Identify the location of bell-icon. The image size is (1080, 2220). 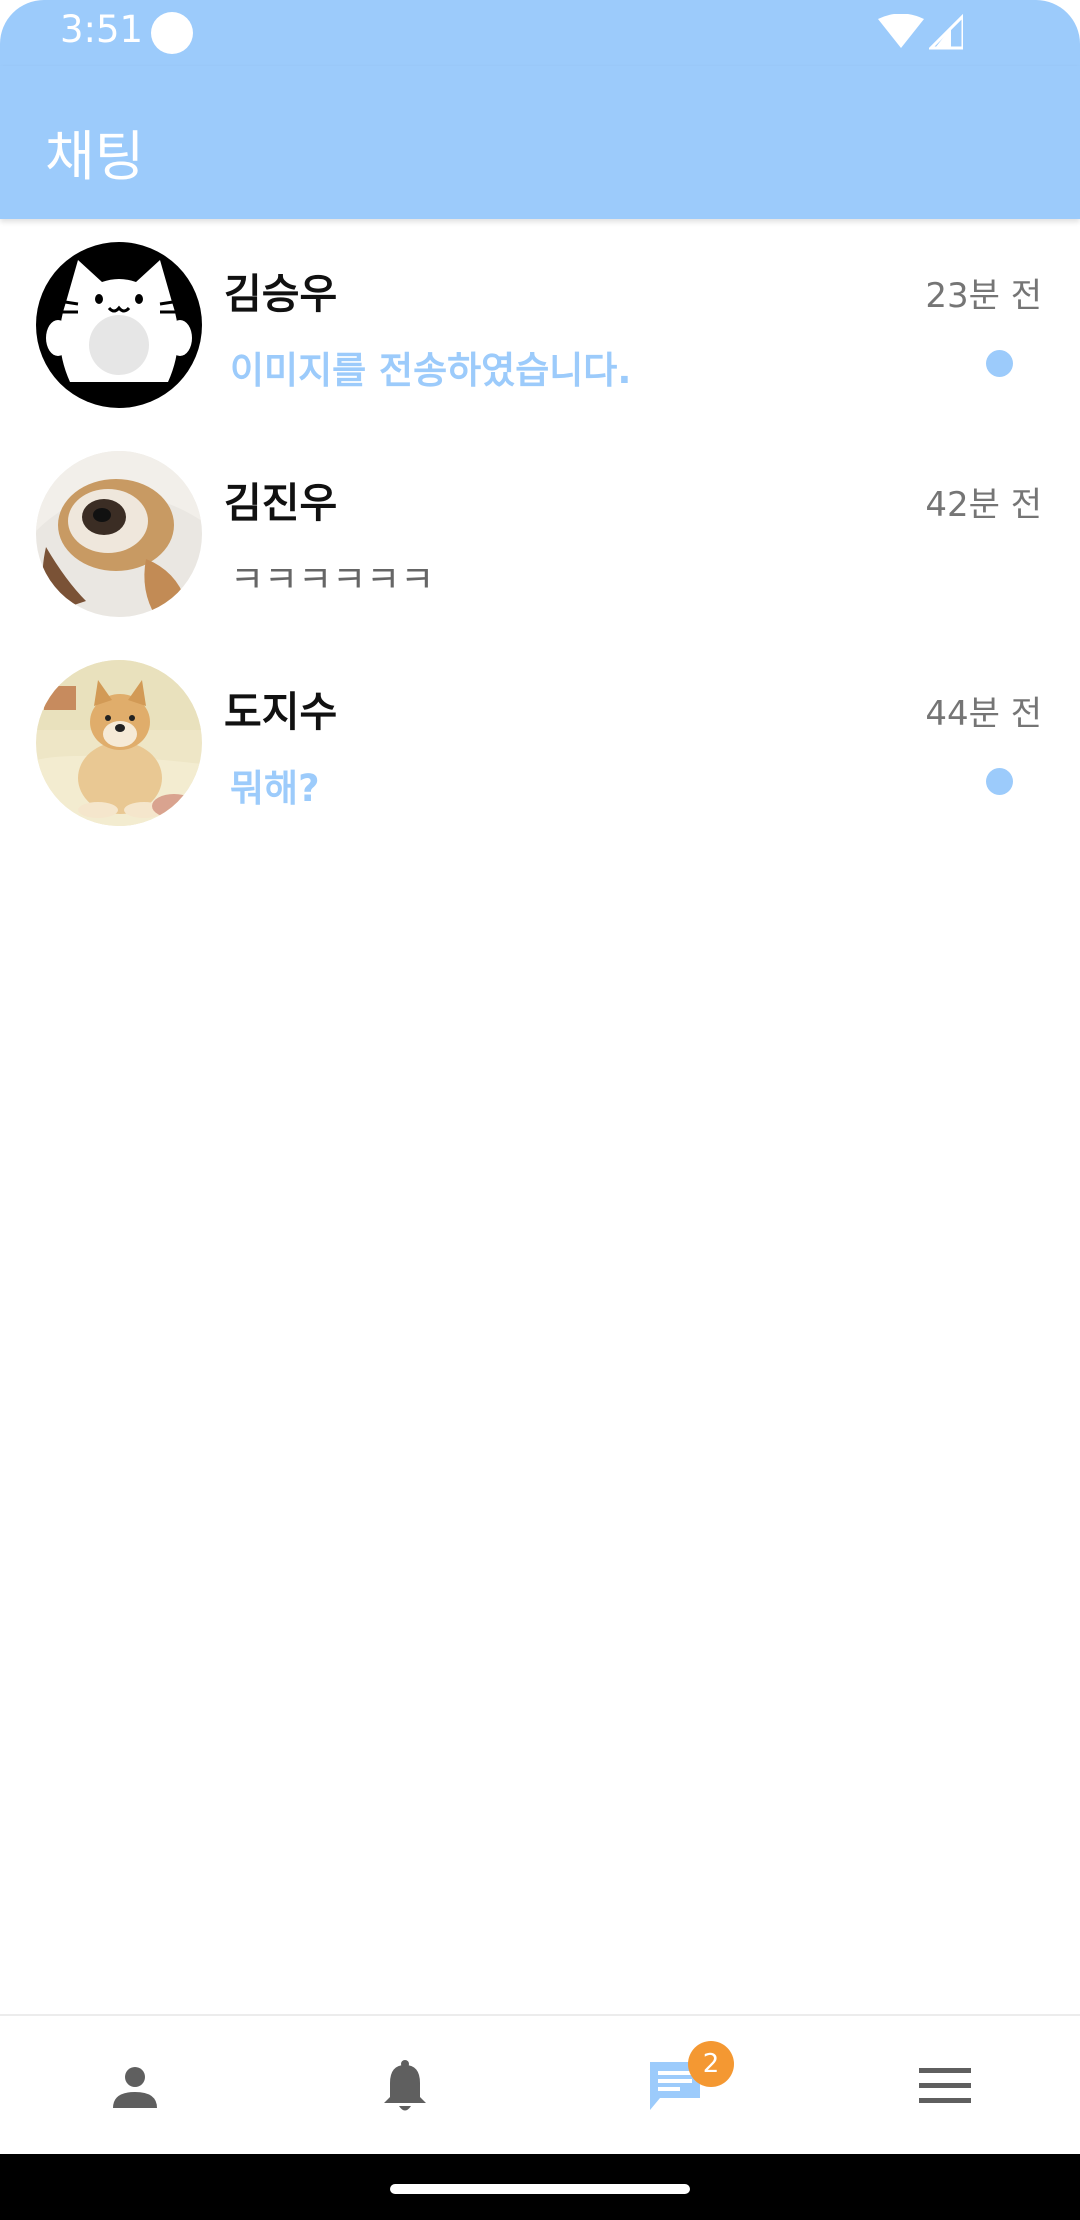
(405, 2085).